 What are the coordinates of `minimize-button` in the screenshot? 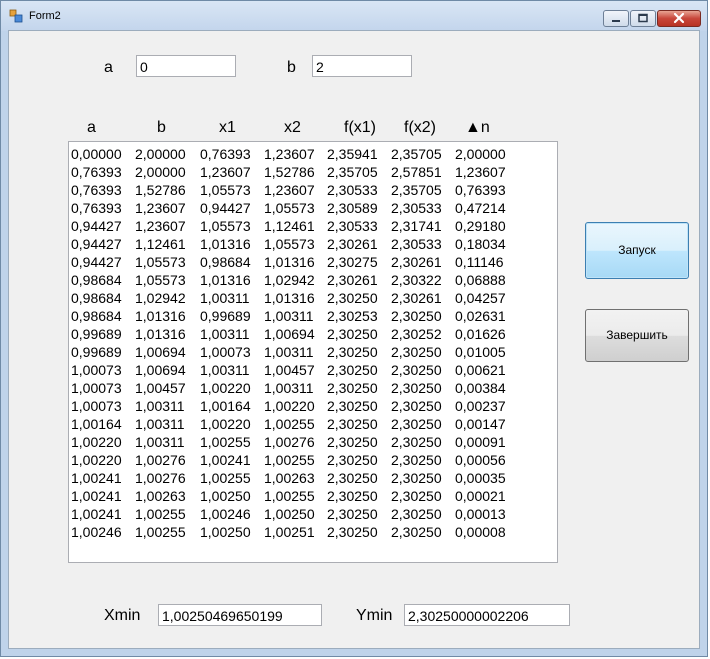 It's located at (616, 18).